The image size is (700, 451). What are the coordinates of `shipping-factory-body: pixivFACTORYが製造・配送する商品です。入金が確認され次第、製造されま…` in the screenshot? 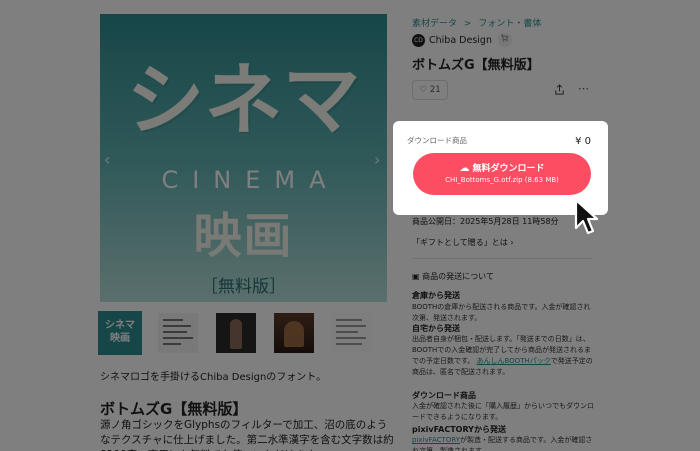 It's located at (503, 443).